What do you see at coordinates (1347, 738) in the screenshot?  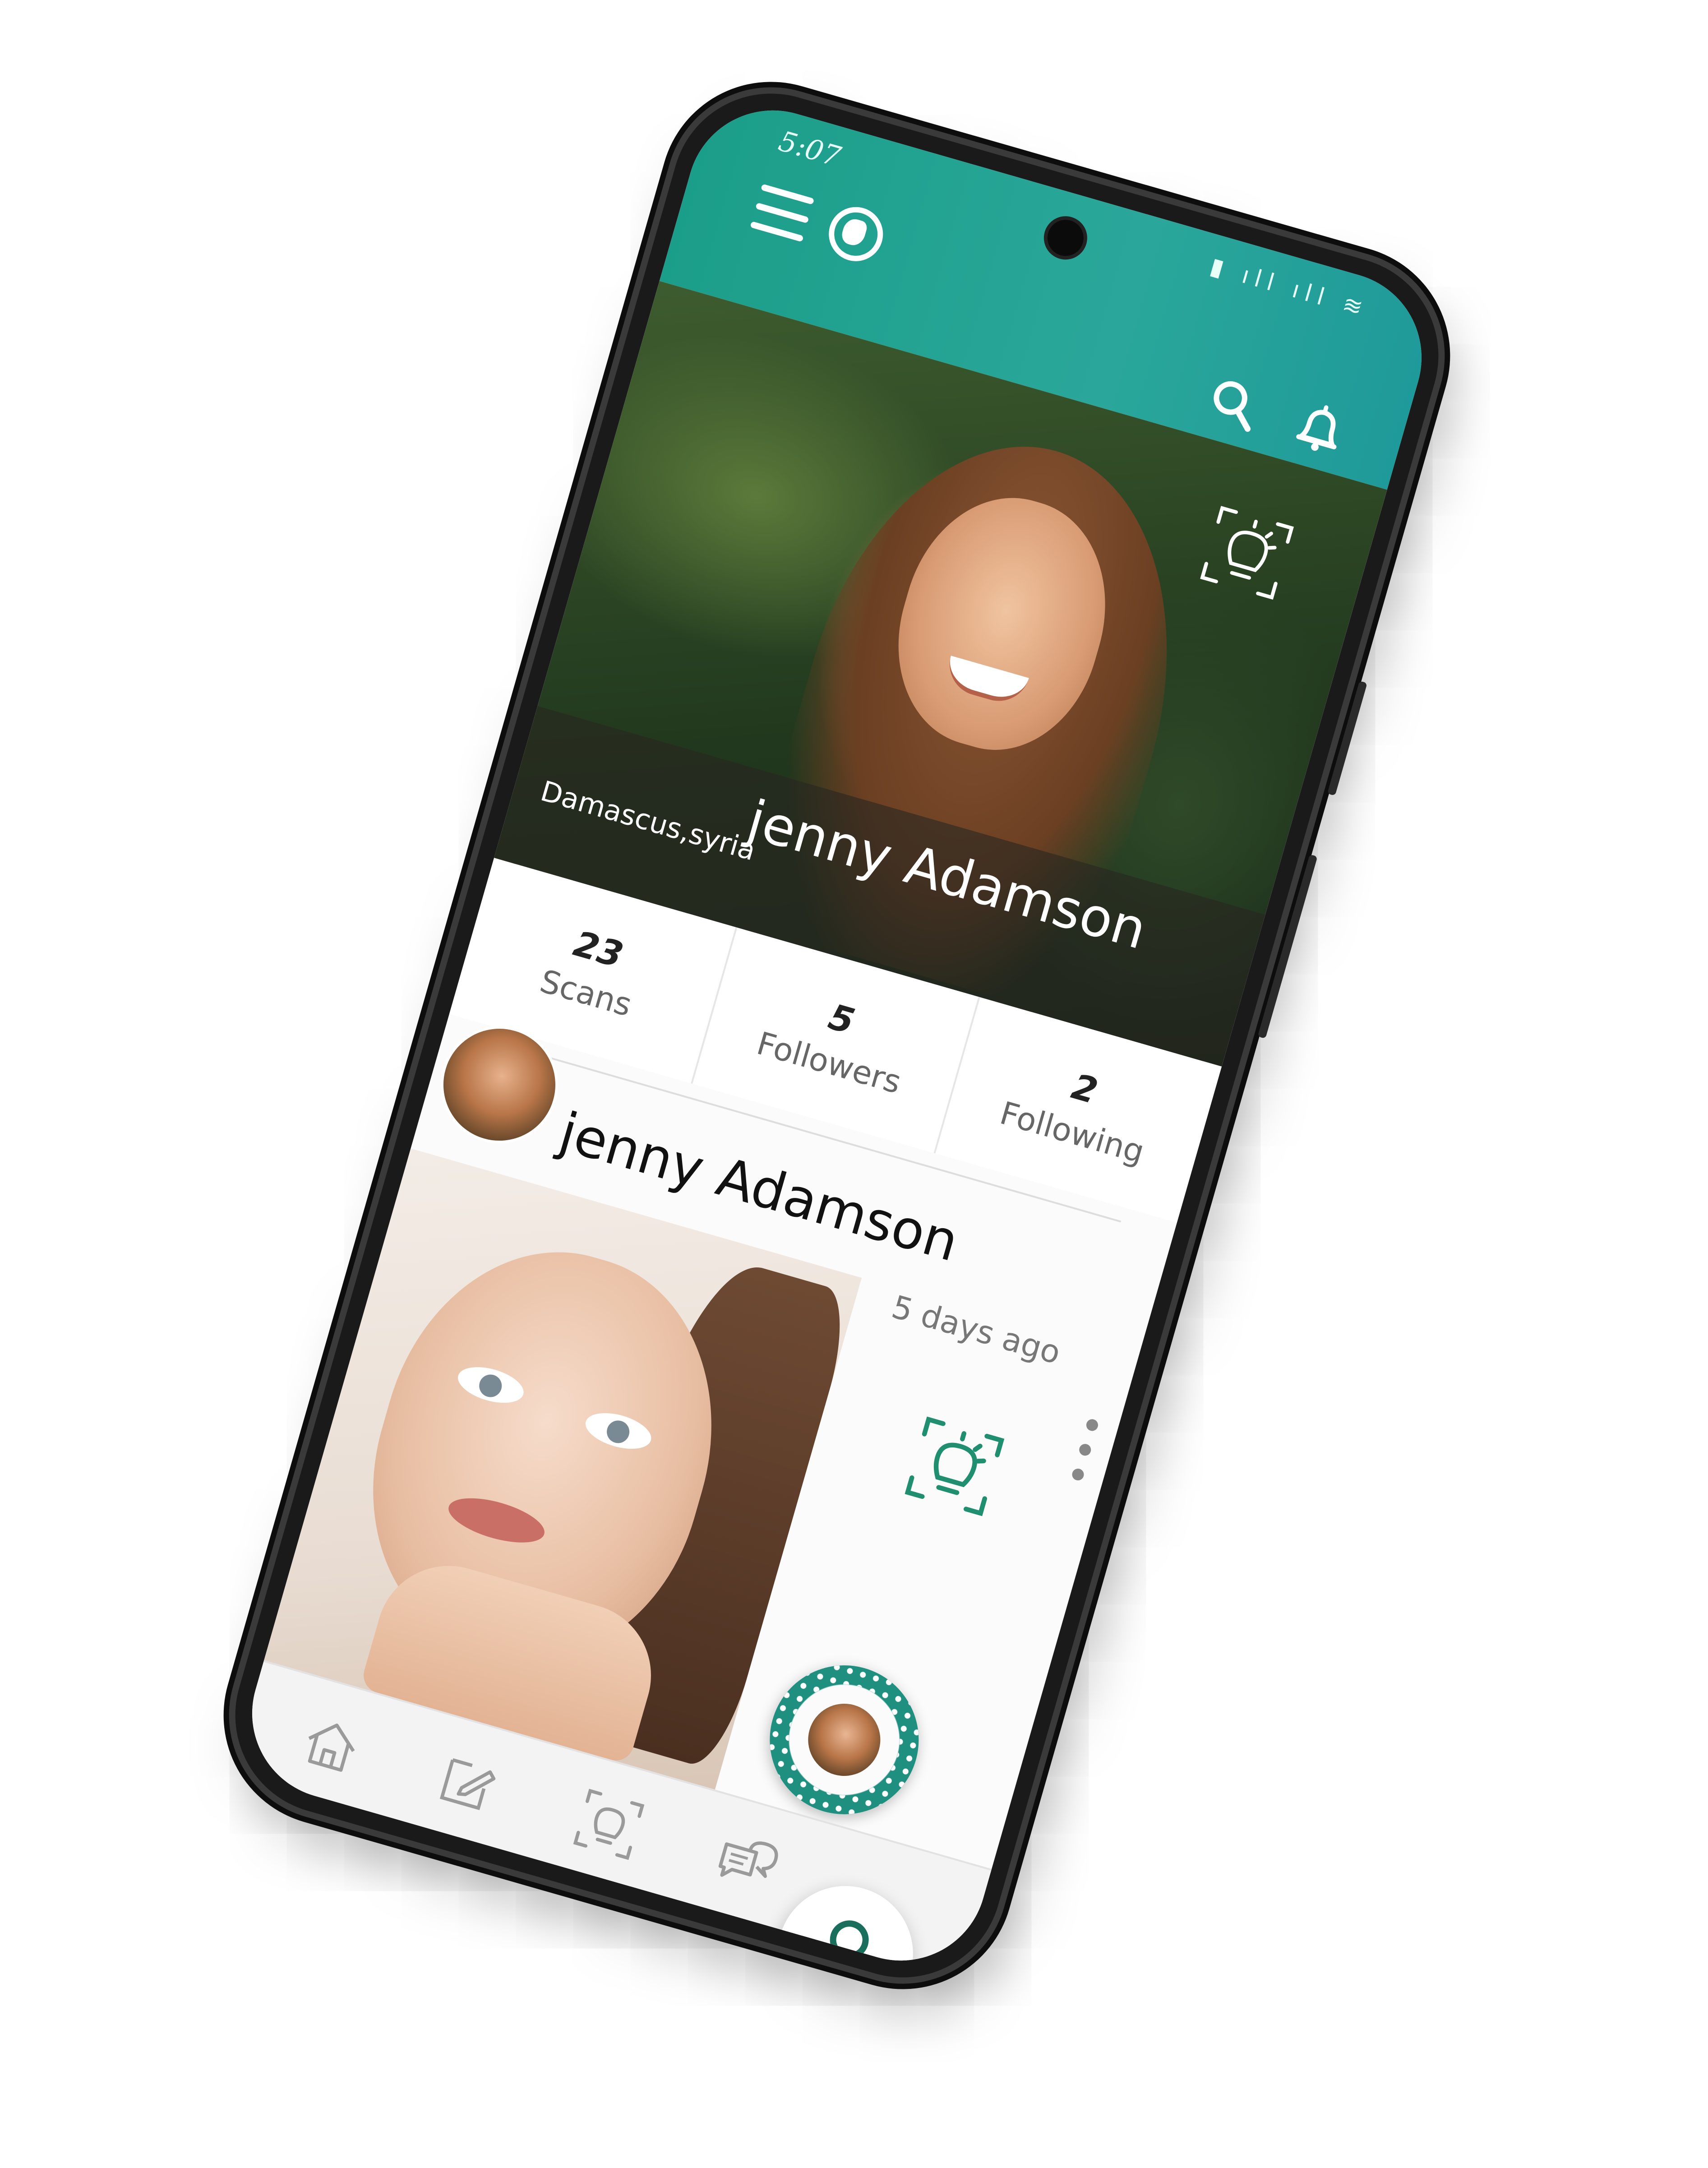 I see `volume-button` at bounding box center [1347, 738].